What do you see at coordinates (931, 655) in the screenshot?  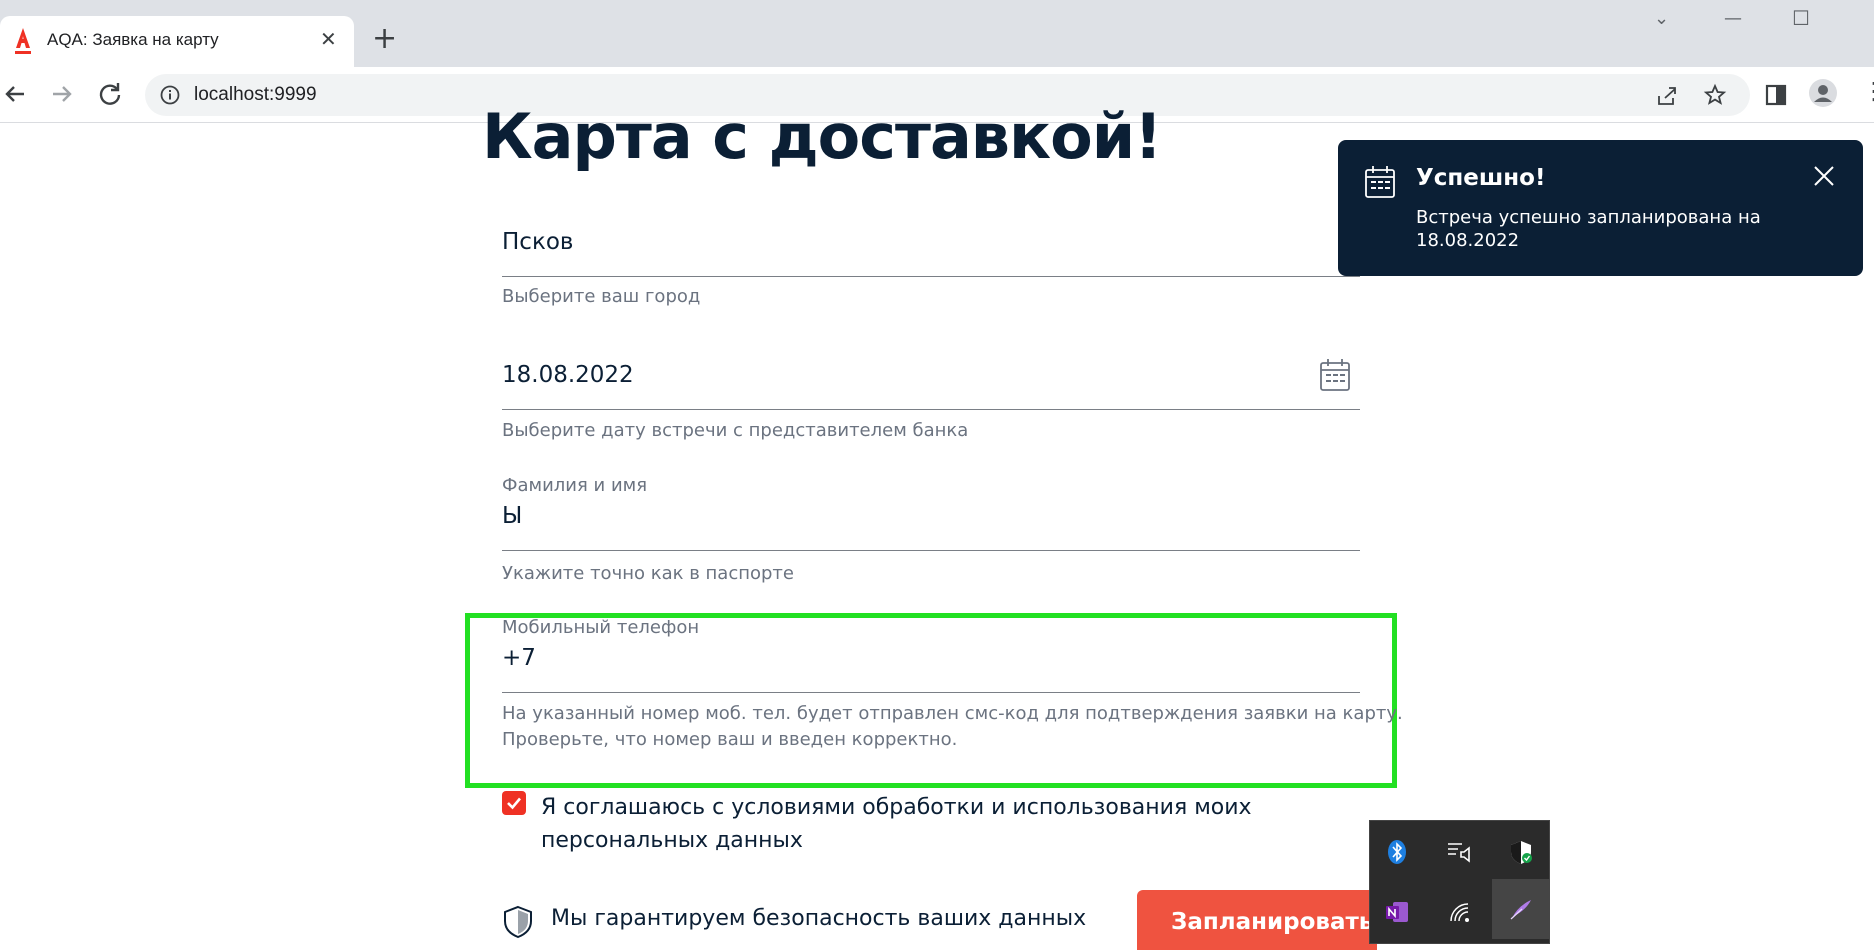 I see `phone-input: Мобильный телефон +7` at bounding box center [931, 655].